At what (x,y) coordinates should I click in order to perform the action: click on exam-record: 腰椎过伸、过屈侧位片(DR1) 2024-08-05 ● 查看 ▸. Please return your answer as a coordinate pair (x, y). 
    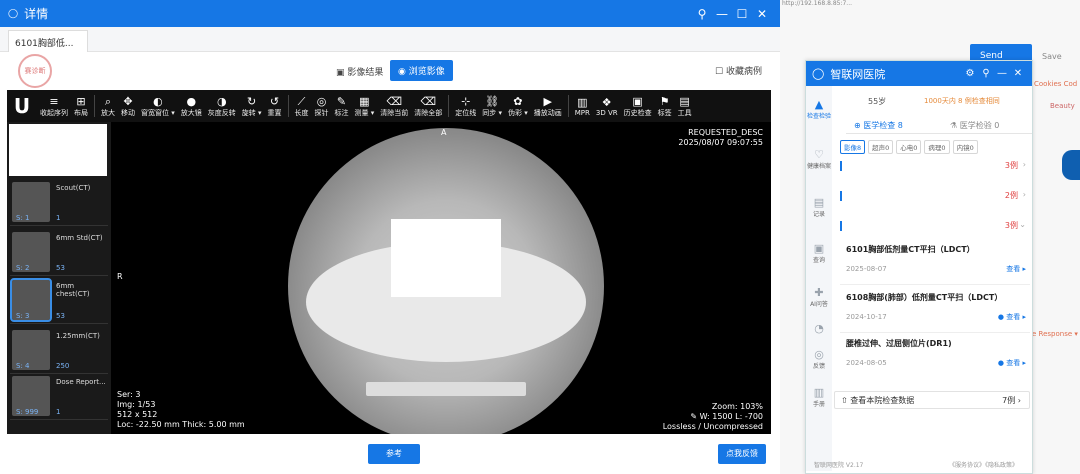
    Looking at the image, I should click on (936, 352).